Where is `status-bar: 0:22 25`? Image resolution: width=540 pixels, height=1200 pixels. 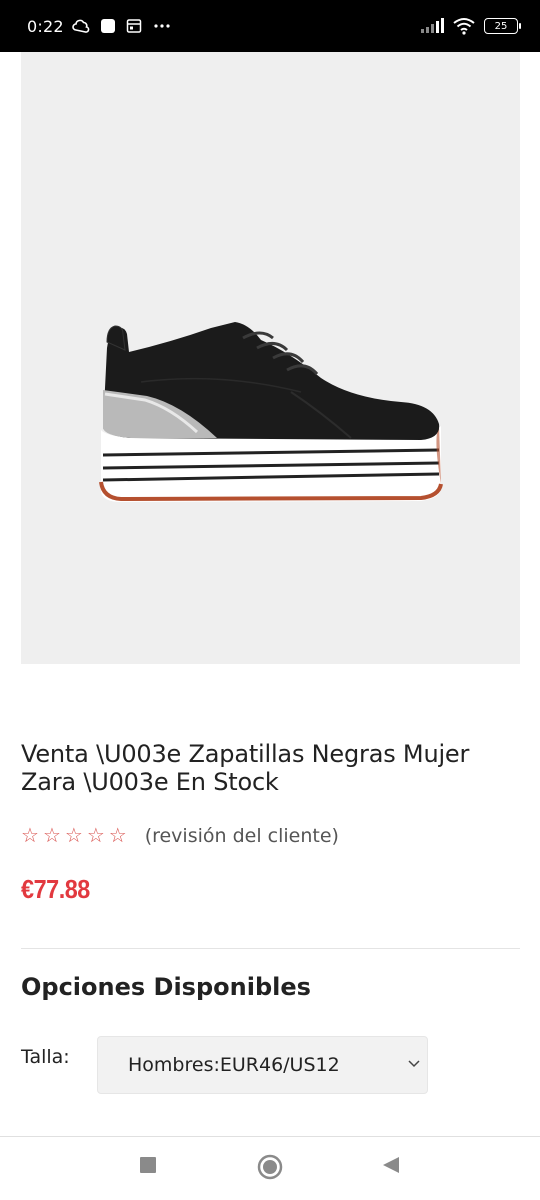 status-bar: 0:22 25 is located at coordinates (270, 26).